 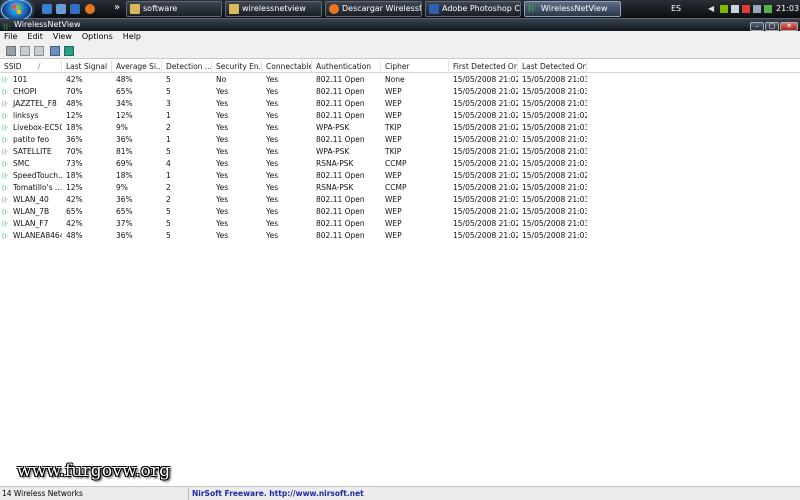 I want to click on column-header-ssid: SSID /, so click(x=31, y=66).